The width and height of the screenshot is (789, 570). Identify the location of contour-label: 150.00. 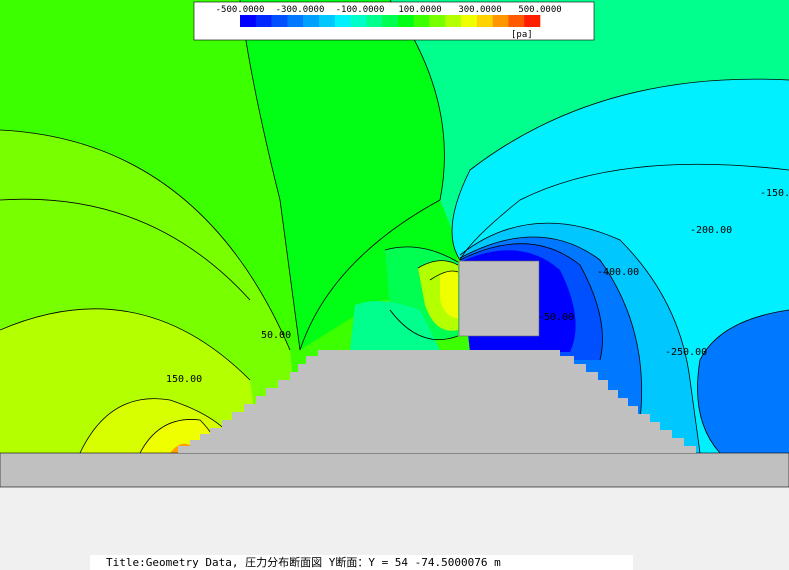
(184, 379).